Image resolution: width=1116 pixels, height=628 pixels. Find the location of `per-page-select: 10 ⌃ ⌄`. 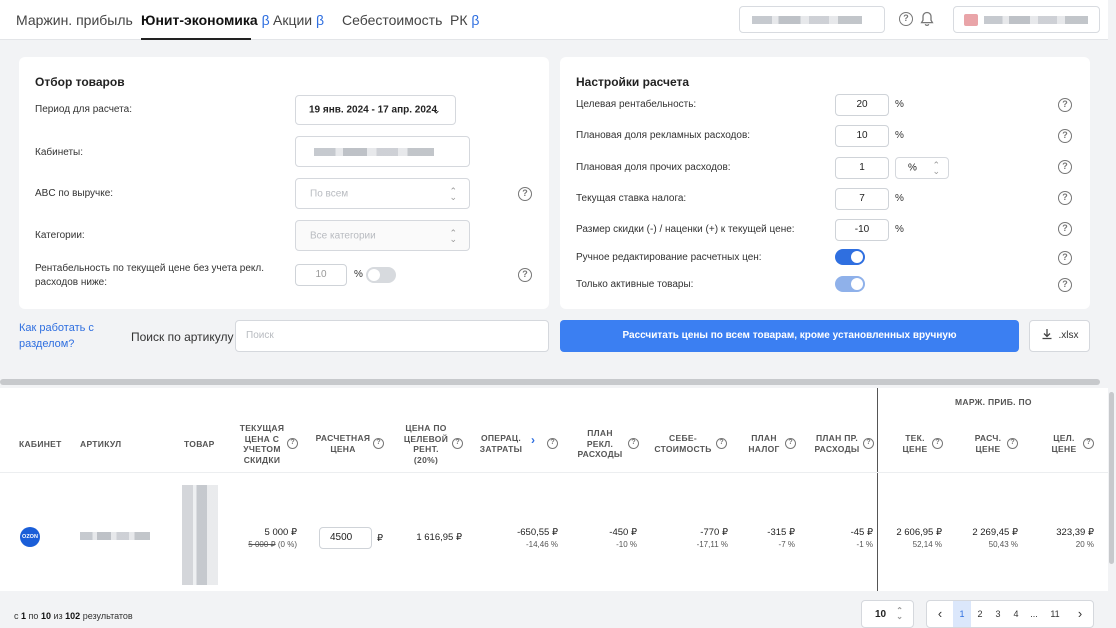

per-page-select: 10 ⌃ ⌄ is located at coordinates (887, 614).